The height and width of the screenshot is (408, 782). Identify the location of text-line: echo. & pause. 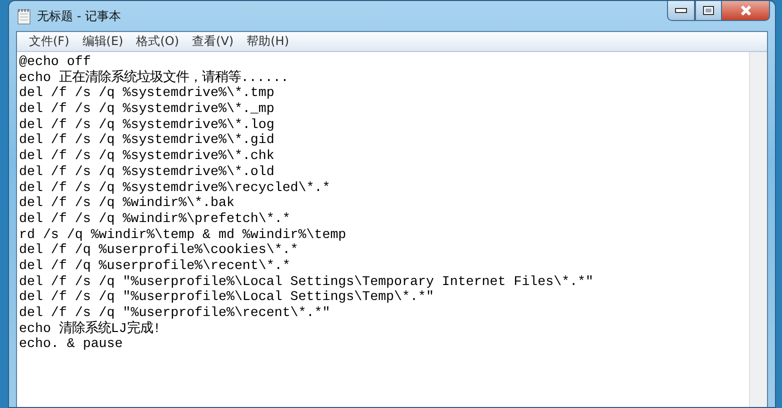
(71, 344).